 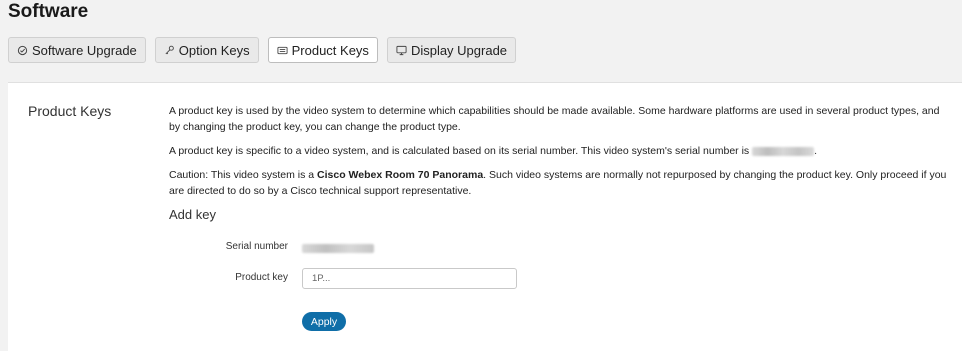 I want to click on product-key-label: Product key, so click(x=261, y=277).